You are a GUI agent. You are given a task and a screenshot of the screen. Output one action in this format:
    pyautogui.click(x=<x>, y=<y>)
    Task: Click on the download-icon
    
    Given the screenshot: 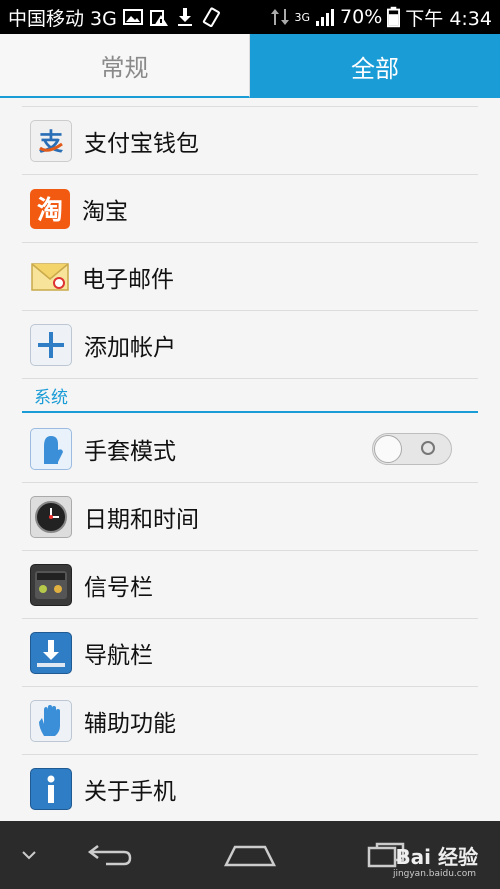 What is the action you would take?
    pyautogui.click(x=184, y=17)
    